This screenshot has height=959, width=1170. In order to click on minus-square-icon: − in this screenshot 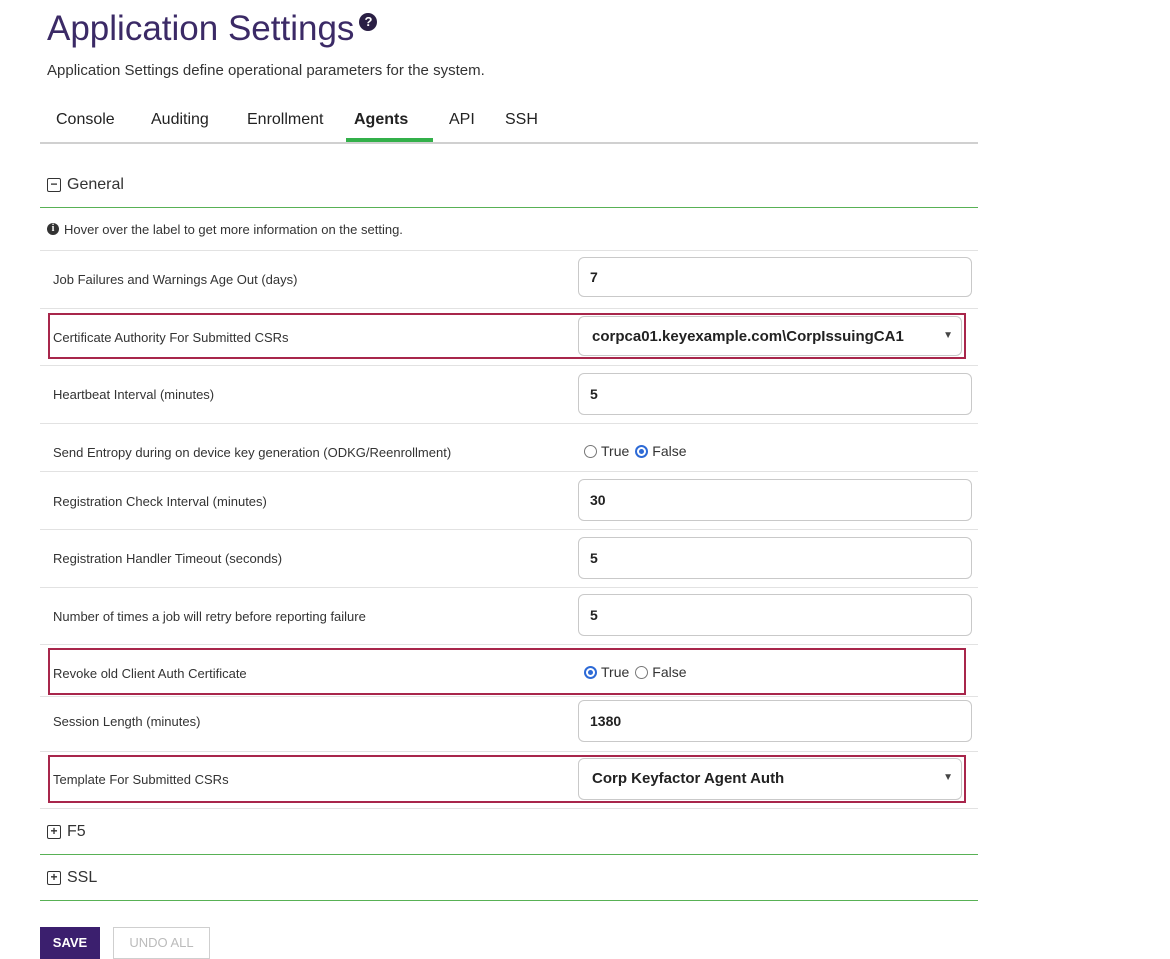, I will do `click(54, 184)`.